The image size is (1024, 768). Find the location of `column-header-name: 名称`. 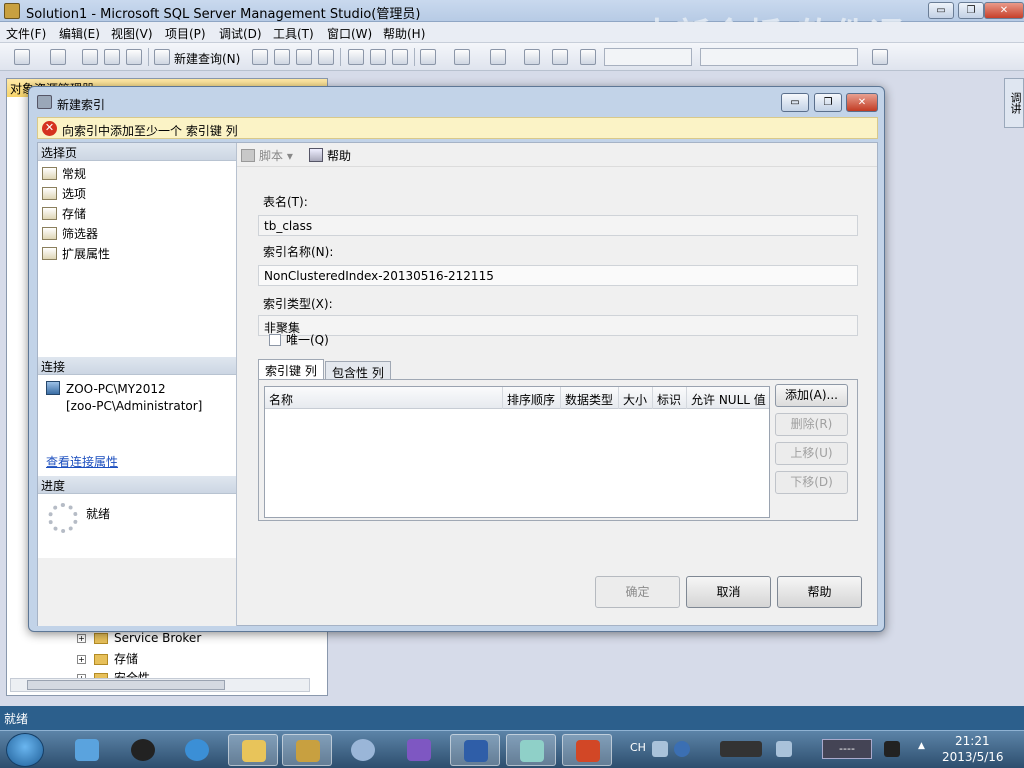

column-header-name: 名称 is located at coordinates (384, 398).